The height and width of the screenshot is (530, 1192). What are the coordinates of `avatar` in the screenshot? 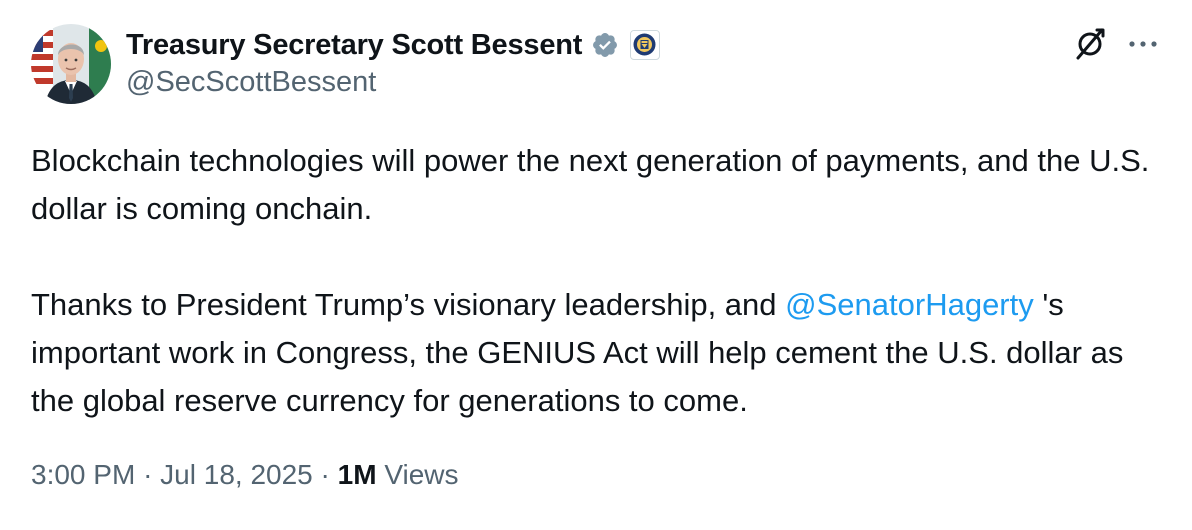 It's located at (71, 64).